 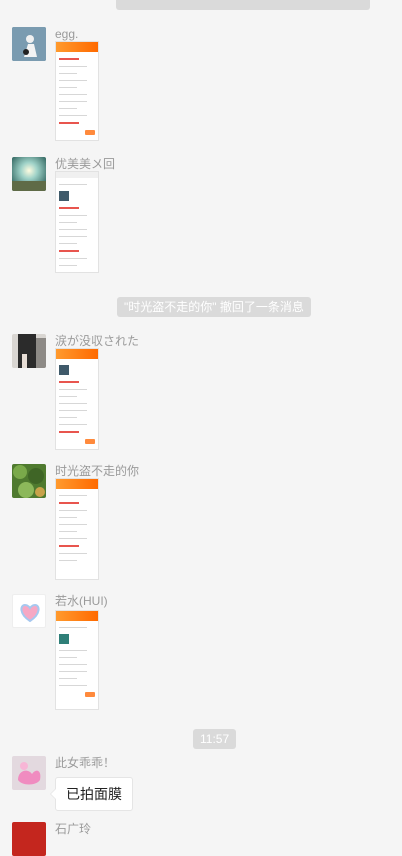 I want to click on sunlight-landscape-avatar, so click(x=29, y=174).